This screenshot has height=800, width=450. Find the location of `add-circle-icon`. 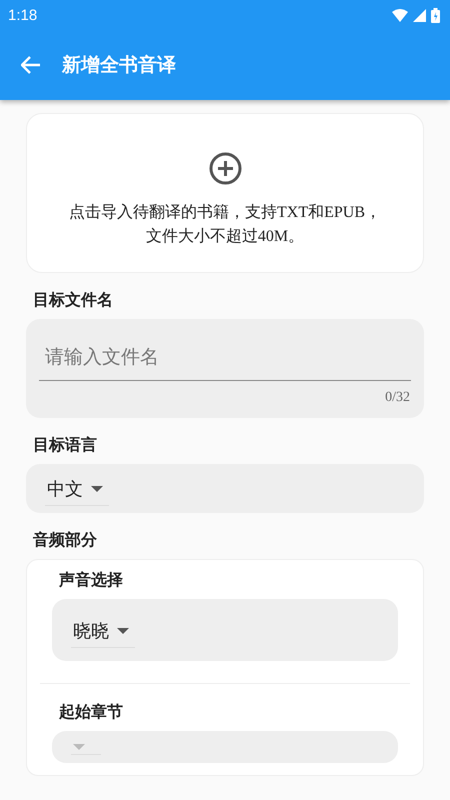

add-circle-icon is located at coordinates (225, 168).